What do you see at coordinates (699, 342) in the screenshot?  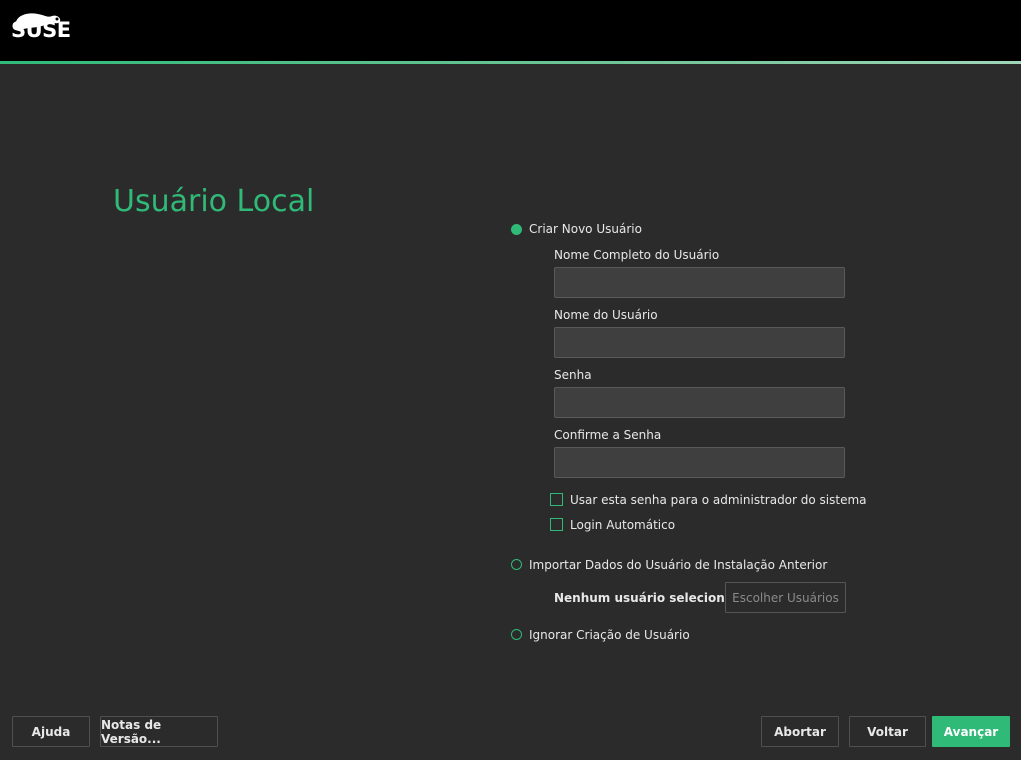 I see `username-field` at bounding box center [699, 342].